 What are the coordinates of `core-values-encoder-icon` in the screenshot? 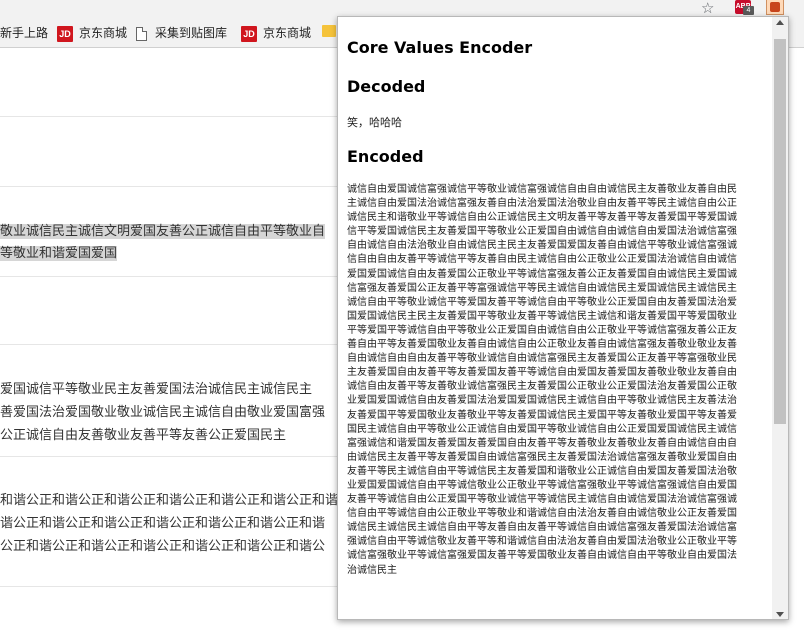 It's located at (775, 7).